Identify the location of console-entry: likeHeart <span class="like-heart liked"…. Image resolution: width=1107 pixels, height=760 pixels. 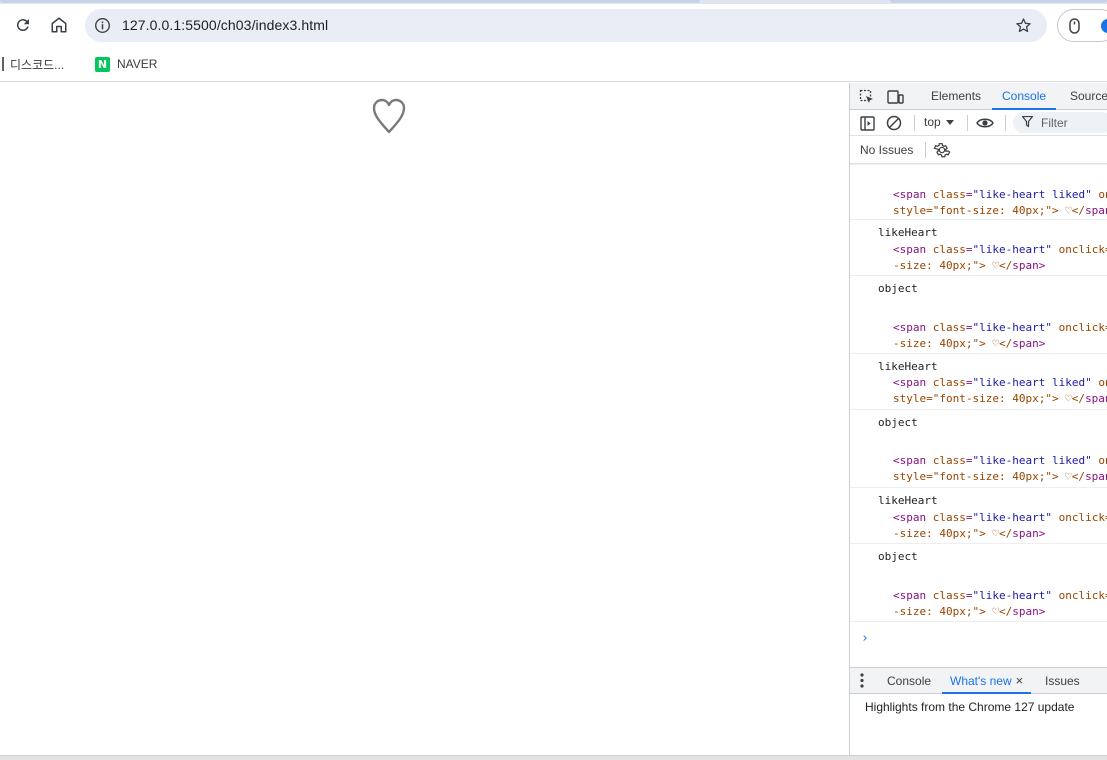
(978, 382).